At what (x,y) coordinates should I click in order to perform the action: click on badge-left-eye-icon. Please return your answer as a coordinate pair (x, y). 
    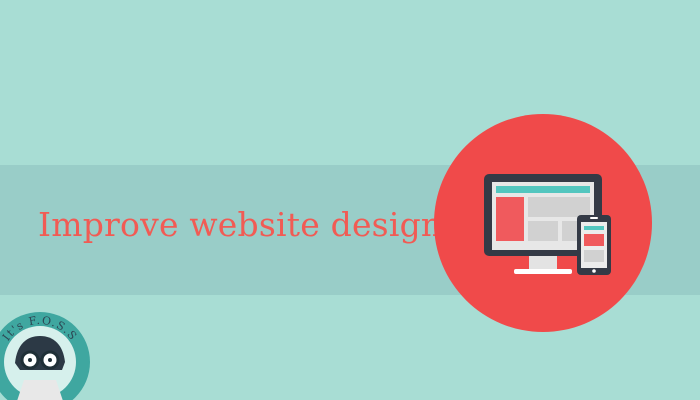
    Looking at the image, I should click on (30, 360).